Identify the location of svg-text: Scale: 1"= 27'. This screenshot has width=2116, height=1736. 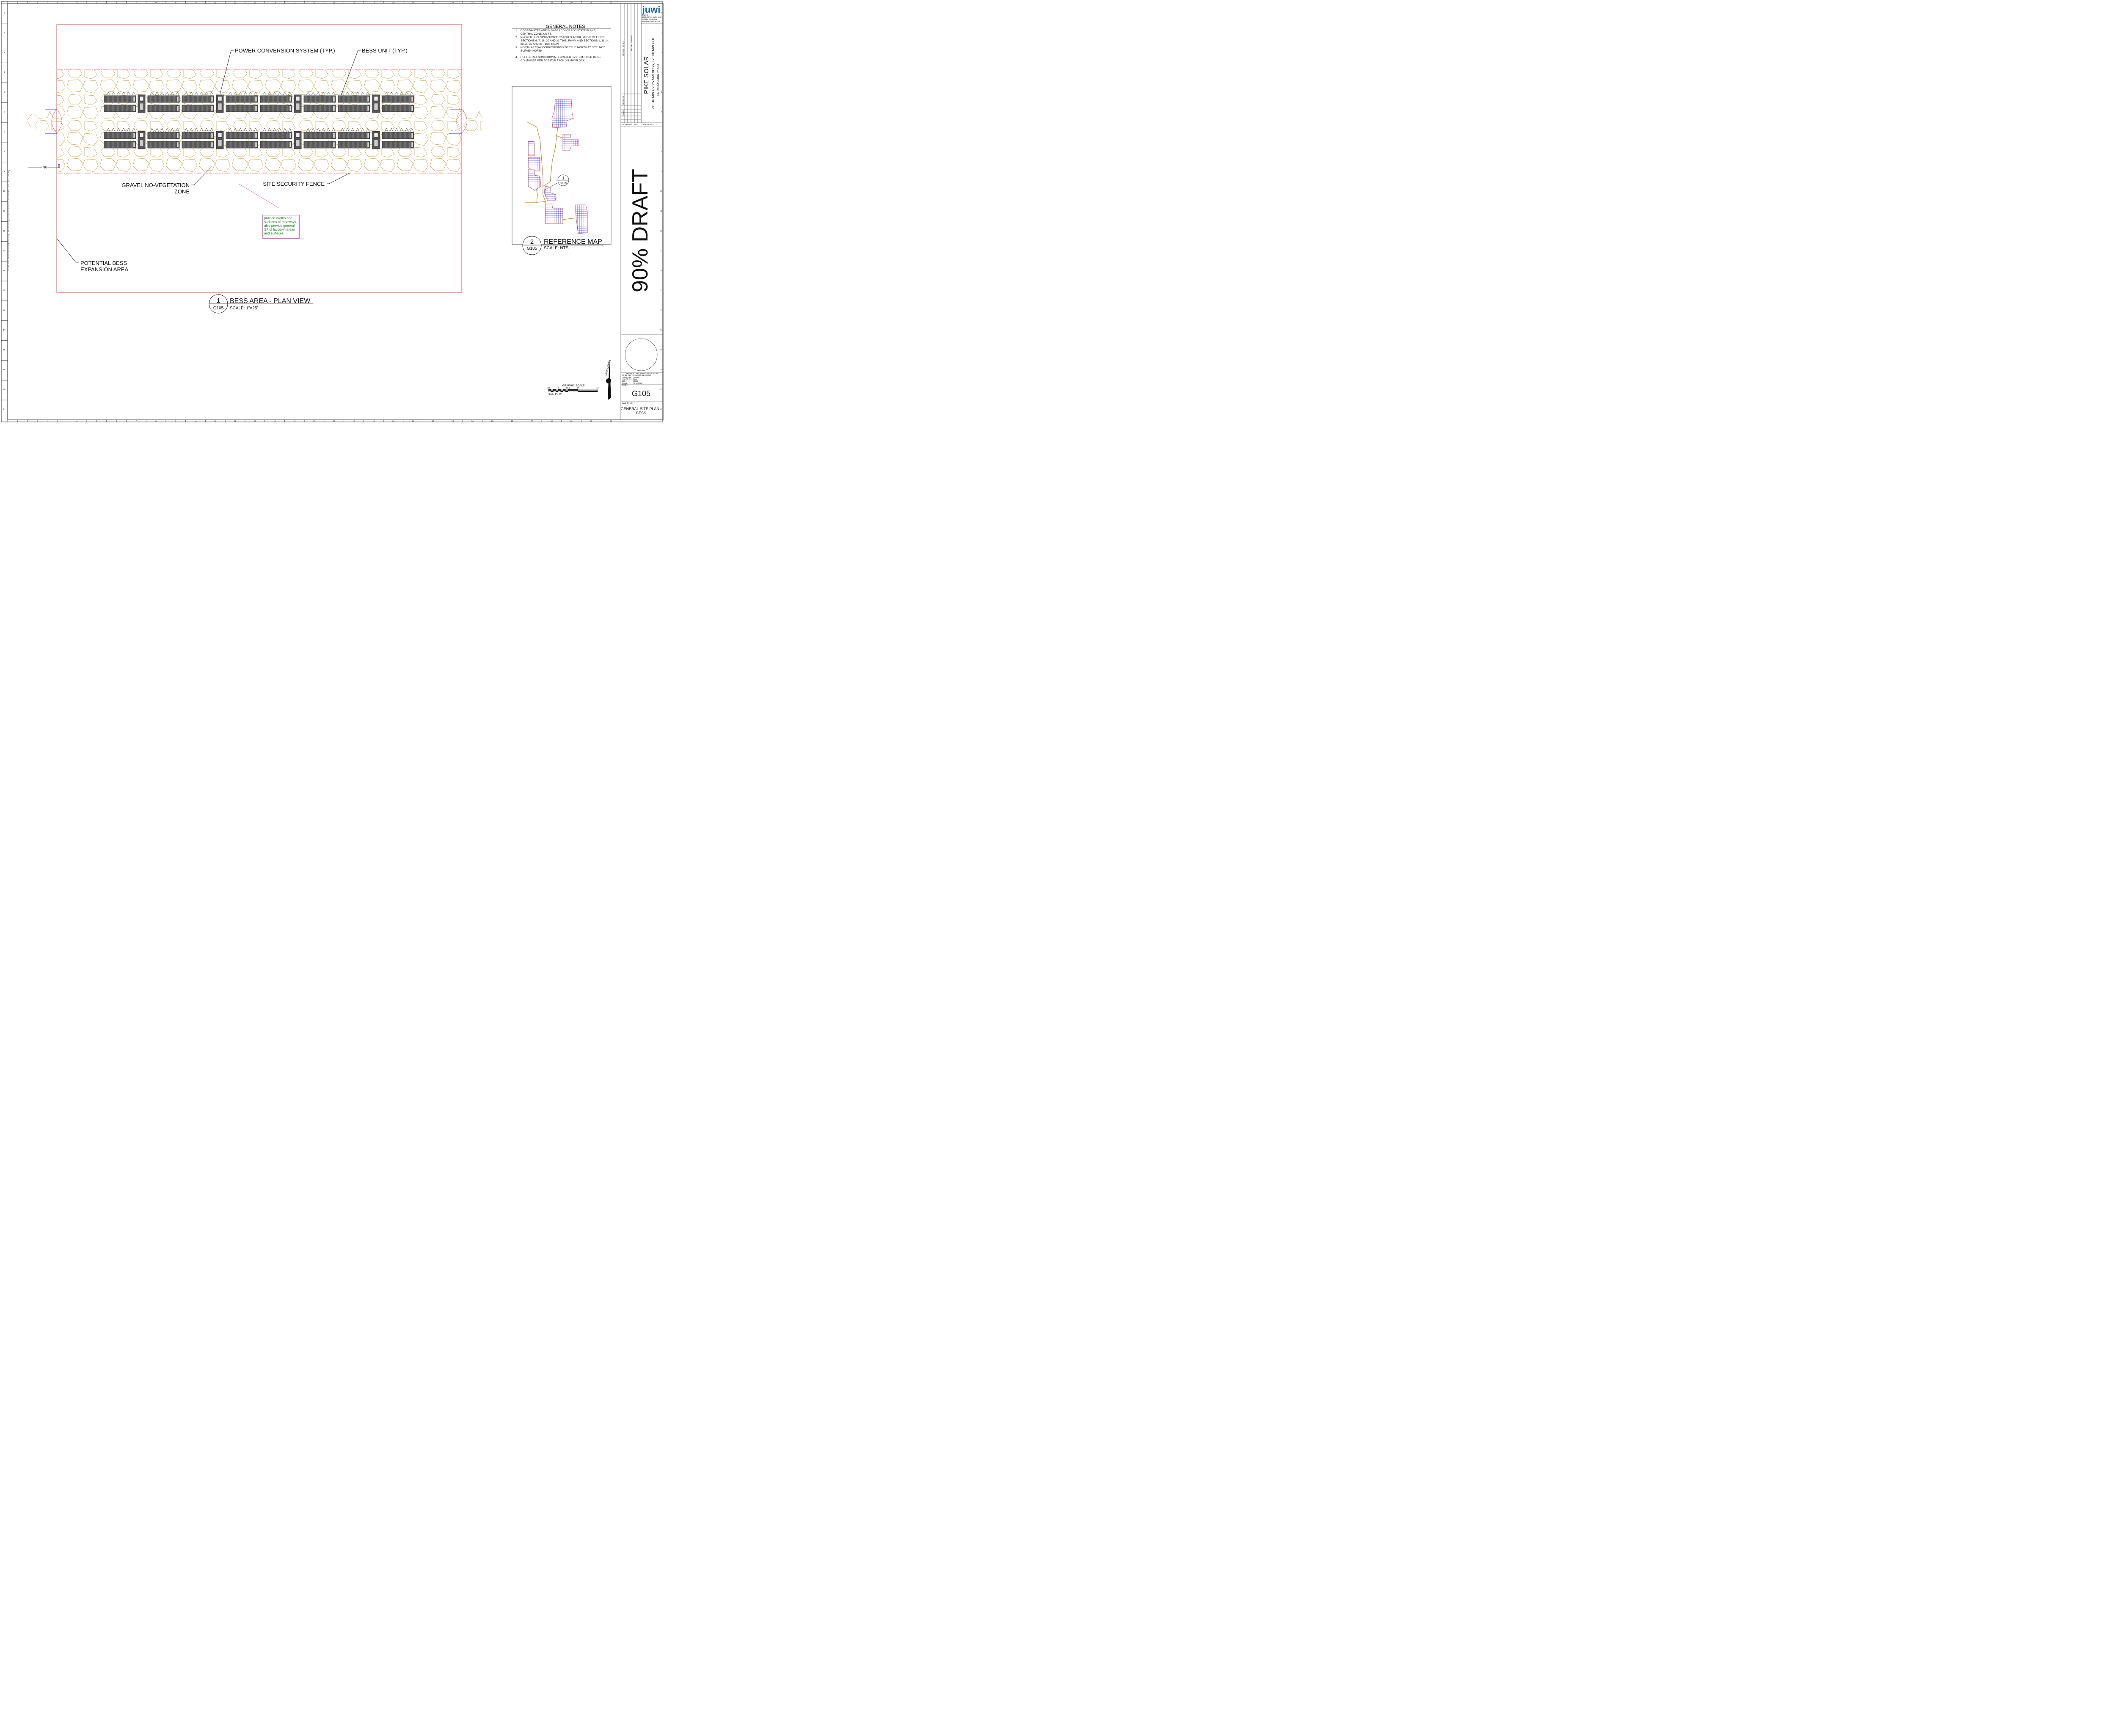
(555, 394).